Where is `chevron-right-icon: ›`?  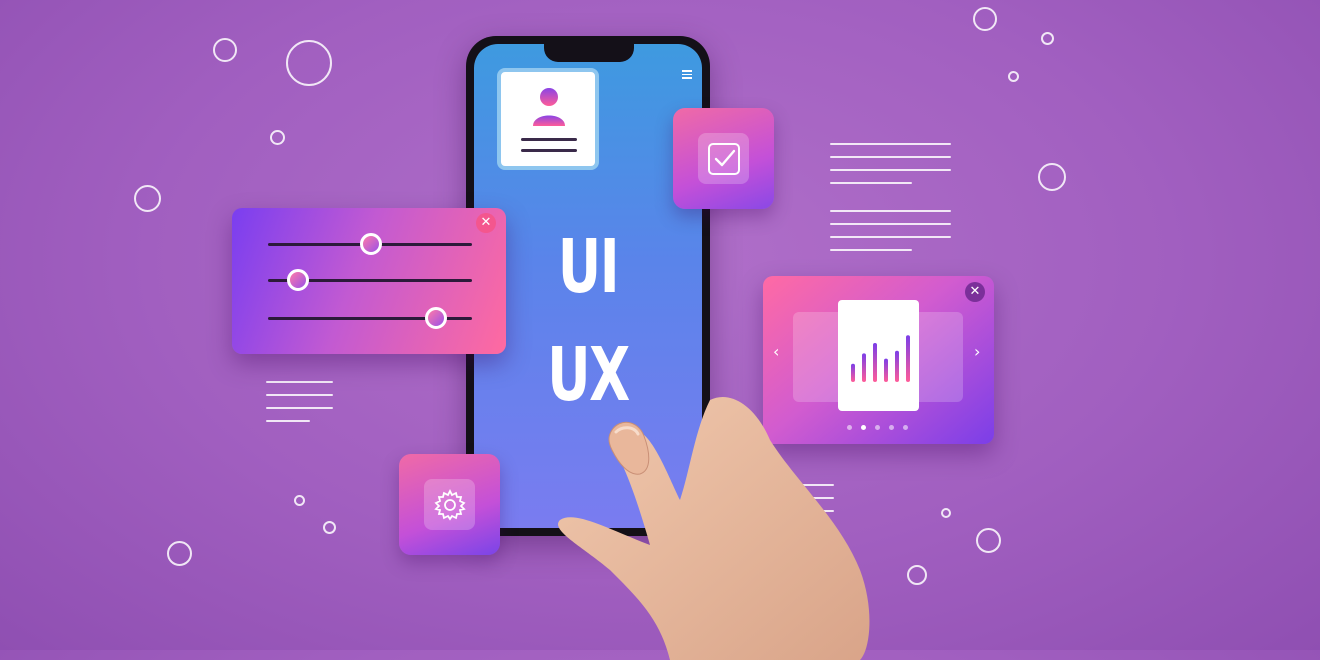 chevron-right-icon: › is located at coordinates (977, 351).